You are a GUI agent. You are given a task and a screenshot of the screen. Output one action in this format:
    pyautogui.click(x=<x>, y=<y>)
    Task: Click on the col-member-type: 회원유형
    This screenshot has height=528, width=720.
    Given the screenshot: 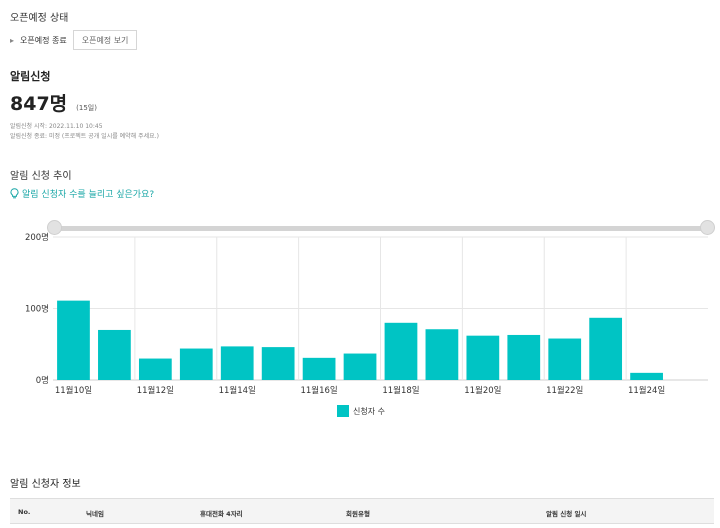 What is the action you would take?
    pyautogui.click(x=358, y=514)
    